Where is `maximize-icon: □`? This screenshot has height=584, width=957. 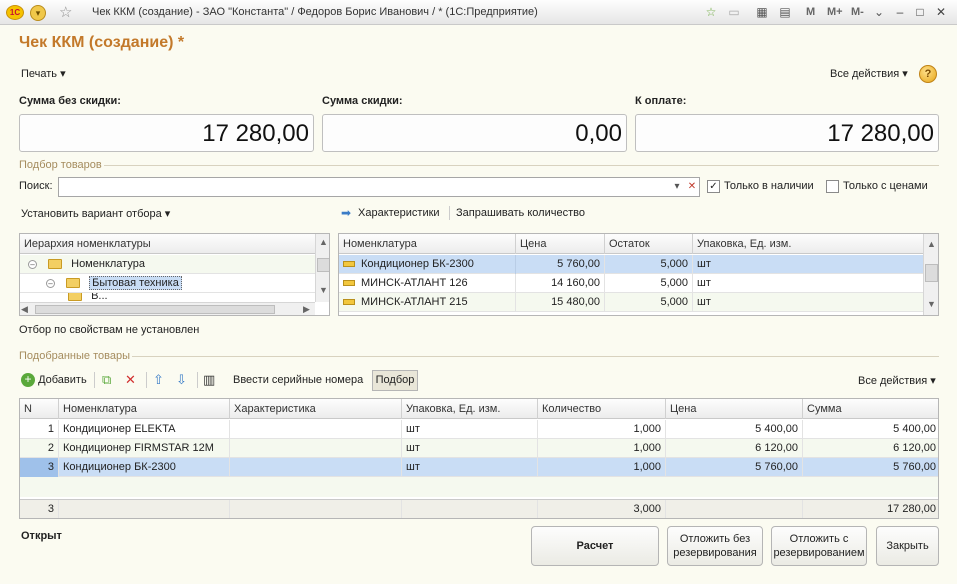 maximize-icon: □ is located at coordinates (920, 12).